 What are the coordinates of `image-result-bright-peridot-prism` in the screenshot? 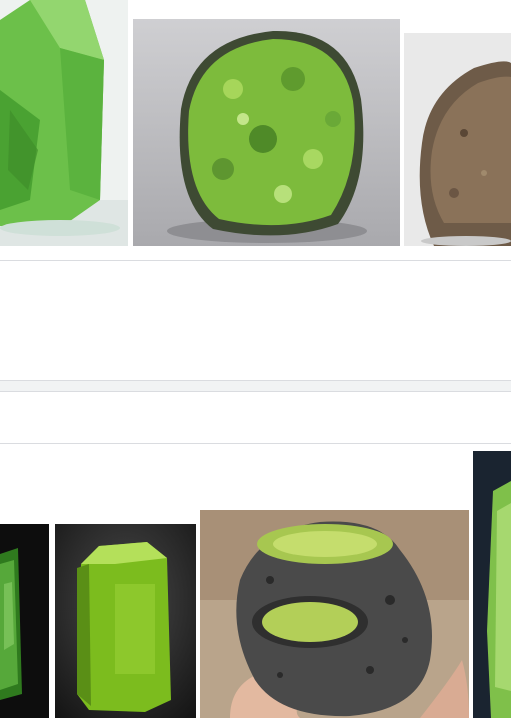 It's located at (125, 621).